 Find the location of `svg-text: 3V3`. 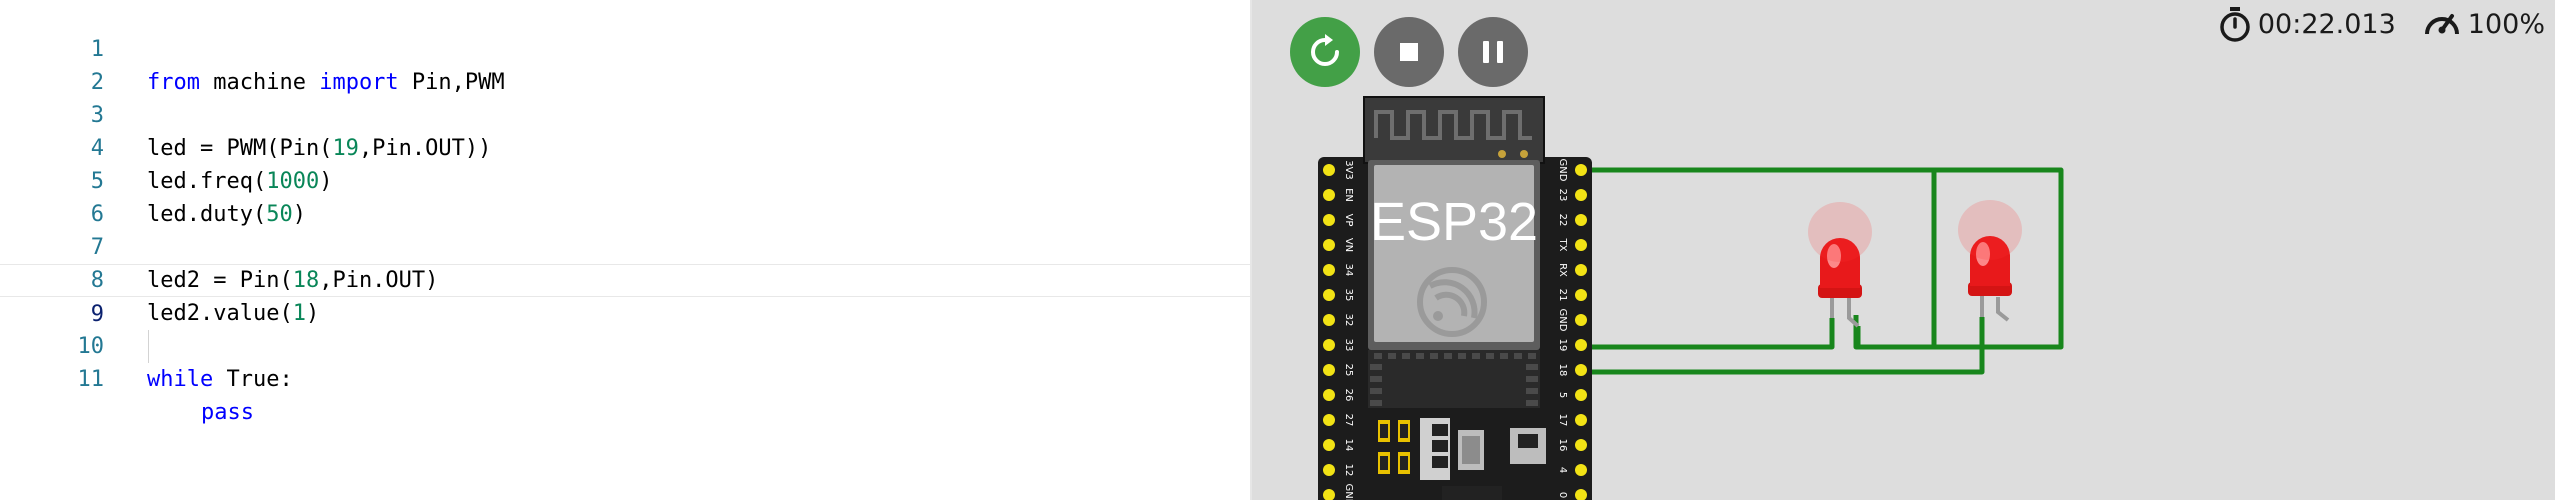

svg-text: 3V3 is located at coordinates (1348, 170).